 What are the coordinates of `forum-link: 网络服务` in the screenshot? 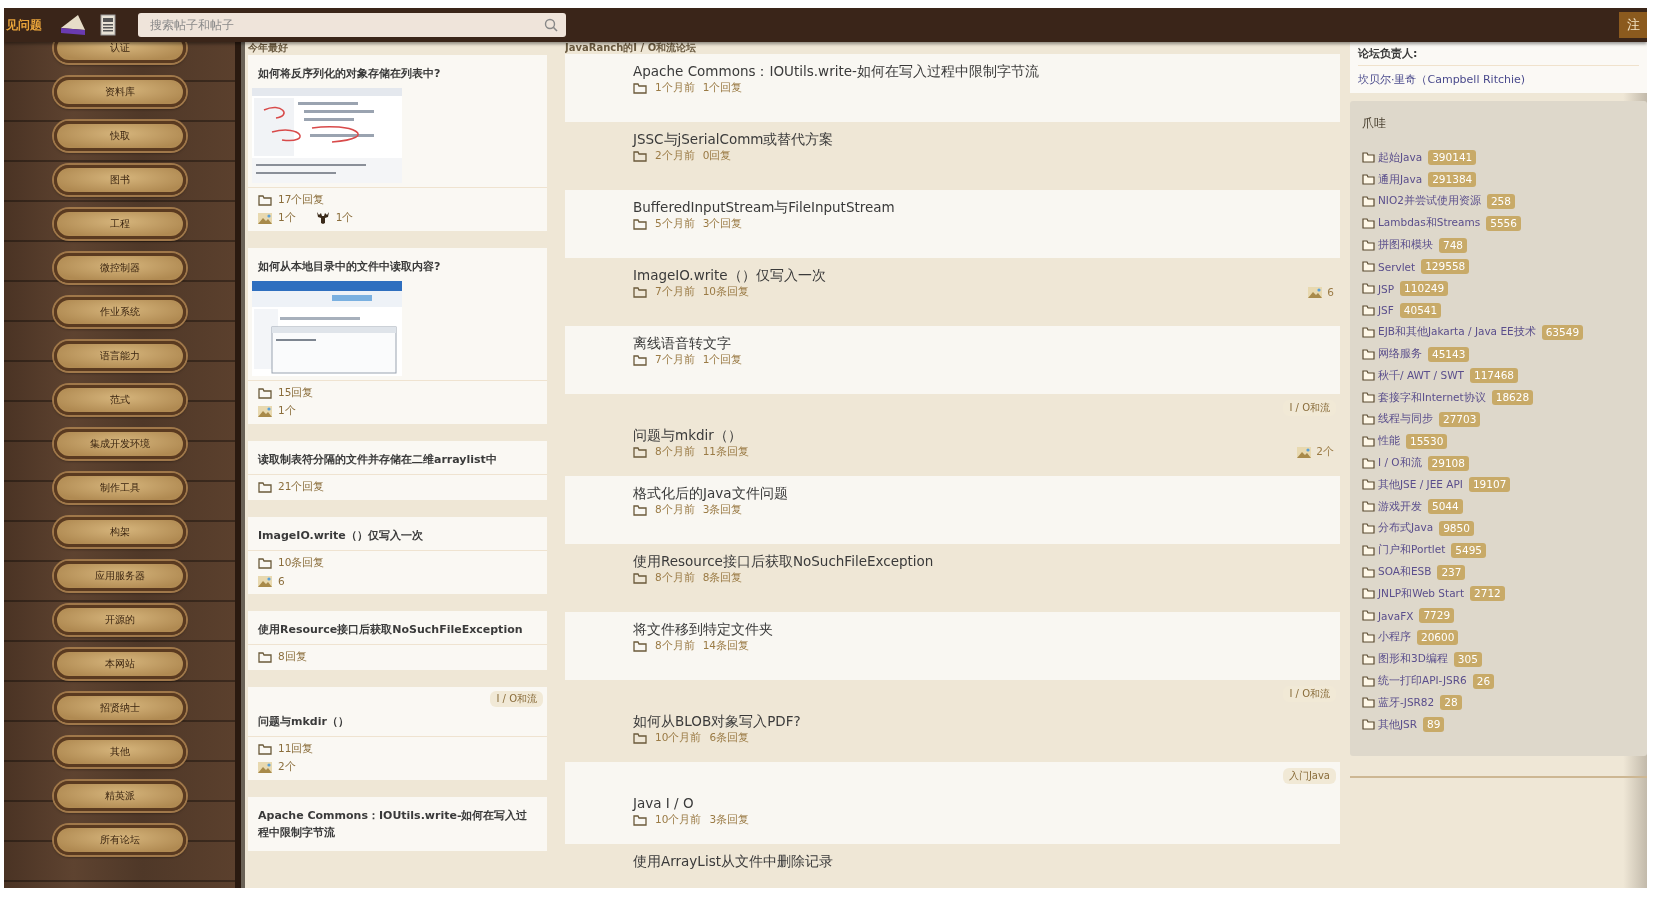 It's located at (1400, 354).